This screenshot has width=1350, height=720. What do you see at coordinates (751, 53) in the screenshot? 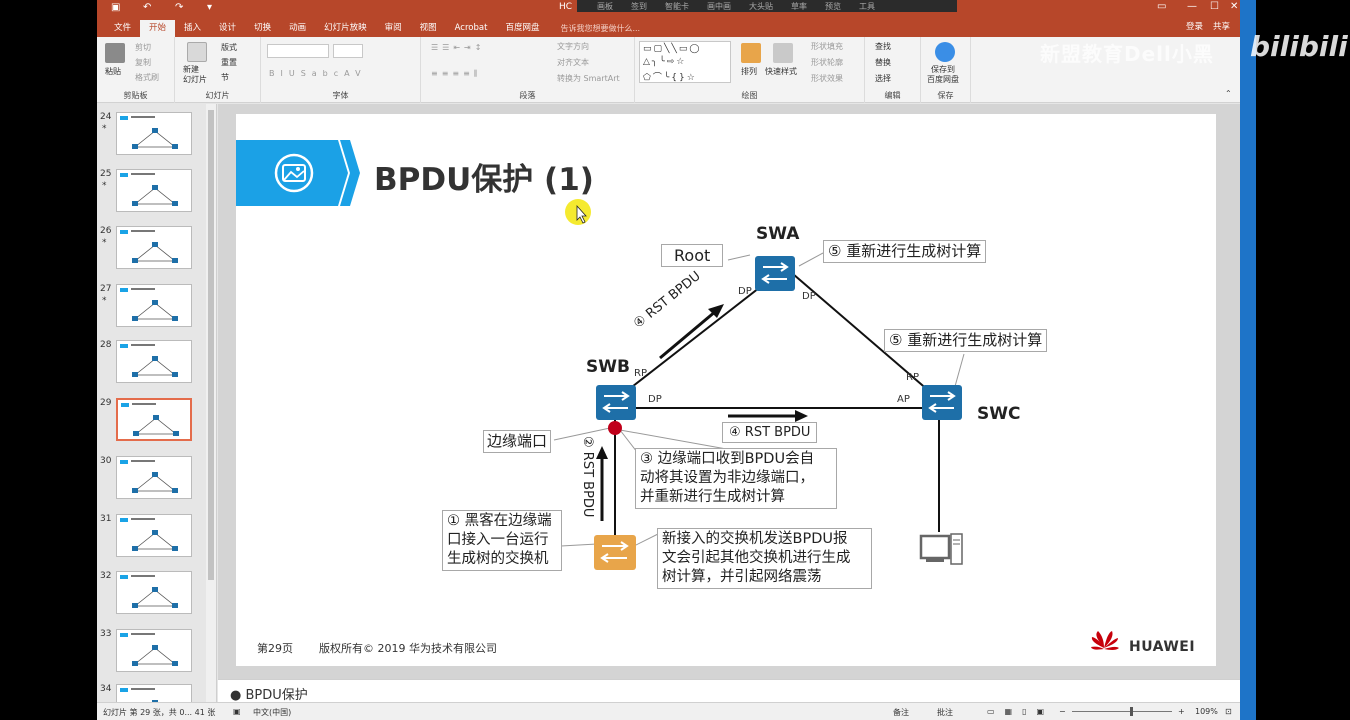
I see `arrange-icon` at bounding box center [751, 53].